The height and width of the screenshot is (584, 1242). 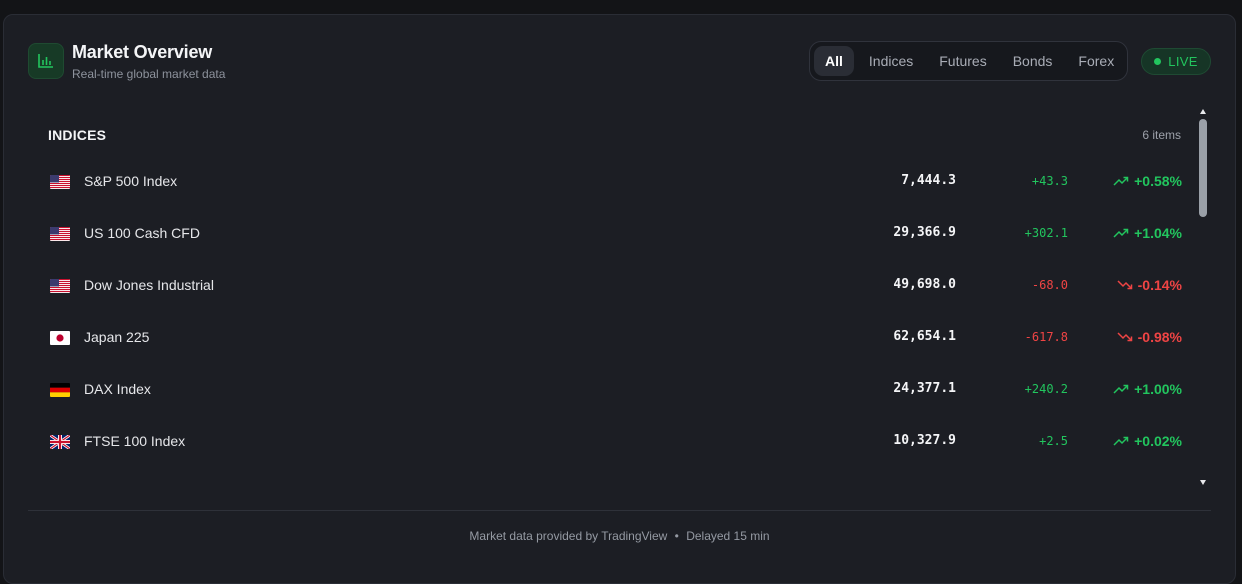 What do you see at coordinates (46, 61) in the screenshot?
I see `bar-chart-icon` at bounding box center [46, 61].